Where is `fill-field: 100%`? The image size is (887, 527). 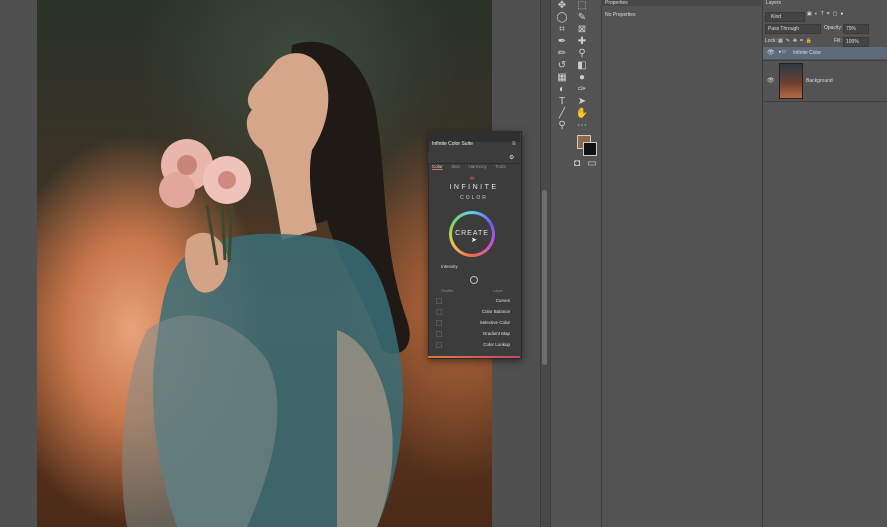 fill-field: 100% is located at coordinates (856, 42).